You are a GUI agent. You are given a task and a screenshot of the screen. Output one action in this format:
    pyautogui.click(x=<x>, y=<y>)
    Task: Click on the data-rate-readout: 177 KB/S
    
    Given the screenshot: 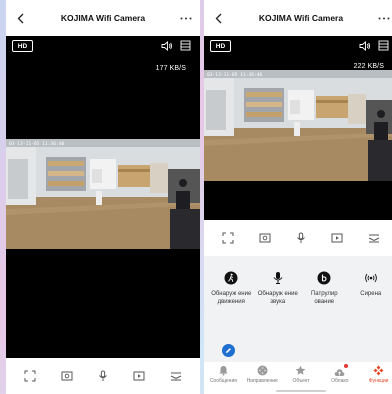 What is the action you would take?
    pyautogui.click(x=170, y=68)
    